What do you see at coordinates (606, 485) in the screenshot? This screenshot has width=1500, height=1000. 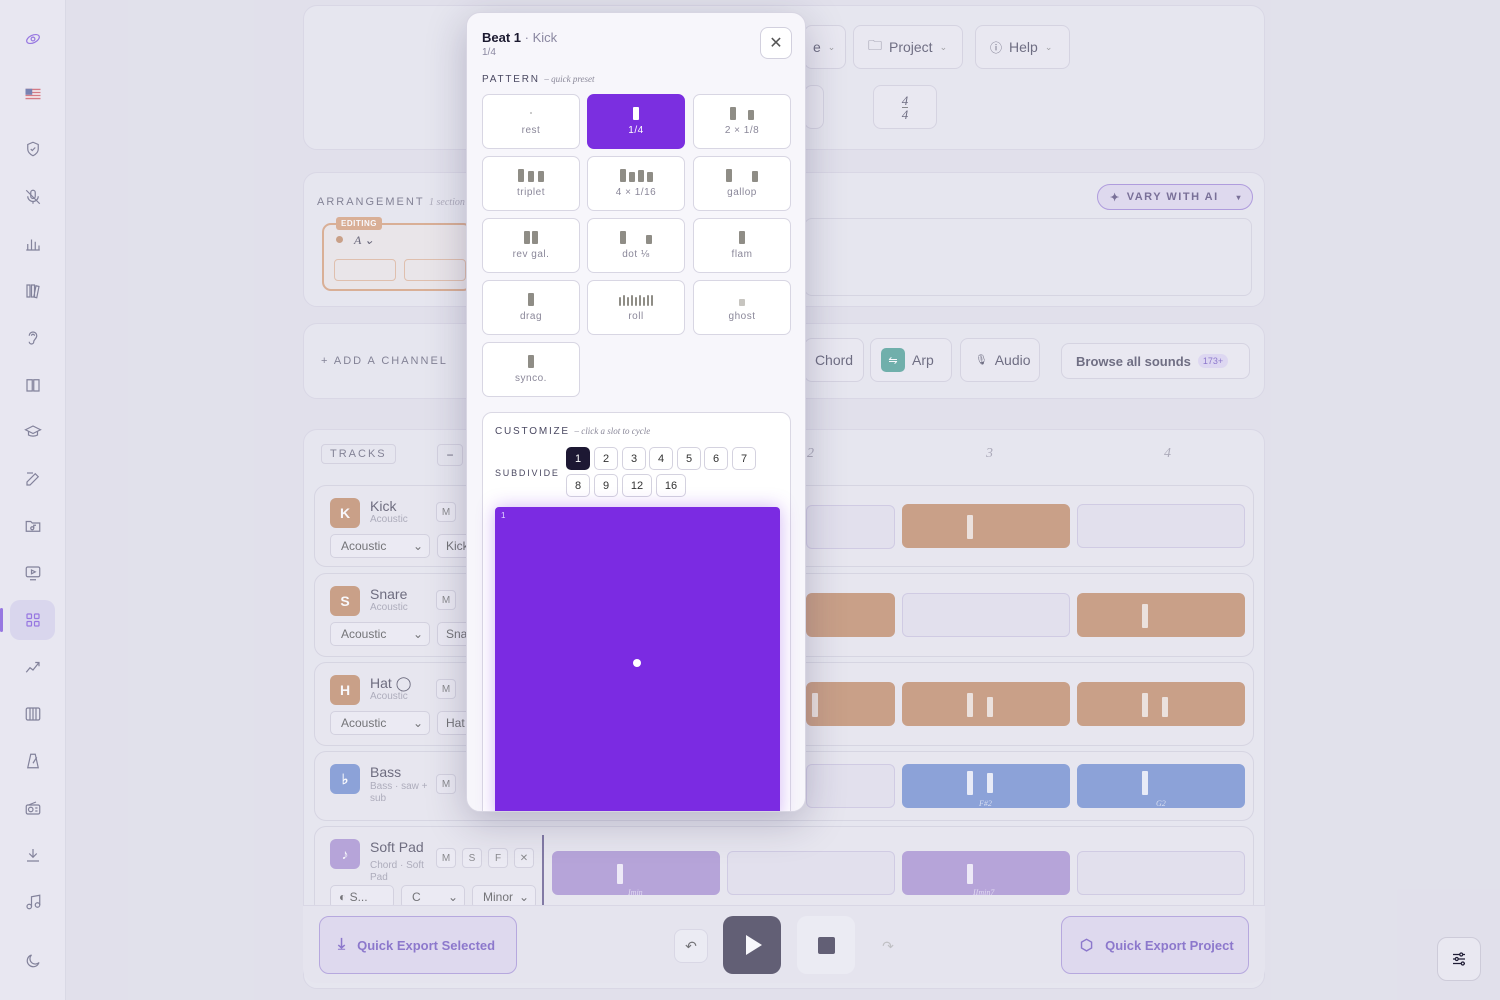 I see `subdivide-option-9: 9` at bounding box center [606, 485].